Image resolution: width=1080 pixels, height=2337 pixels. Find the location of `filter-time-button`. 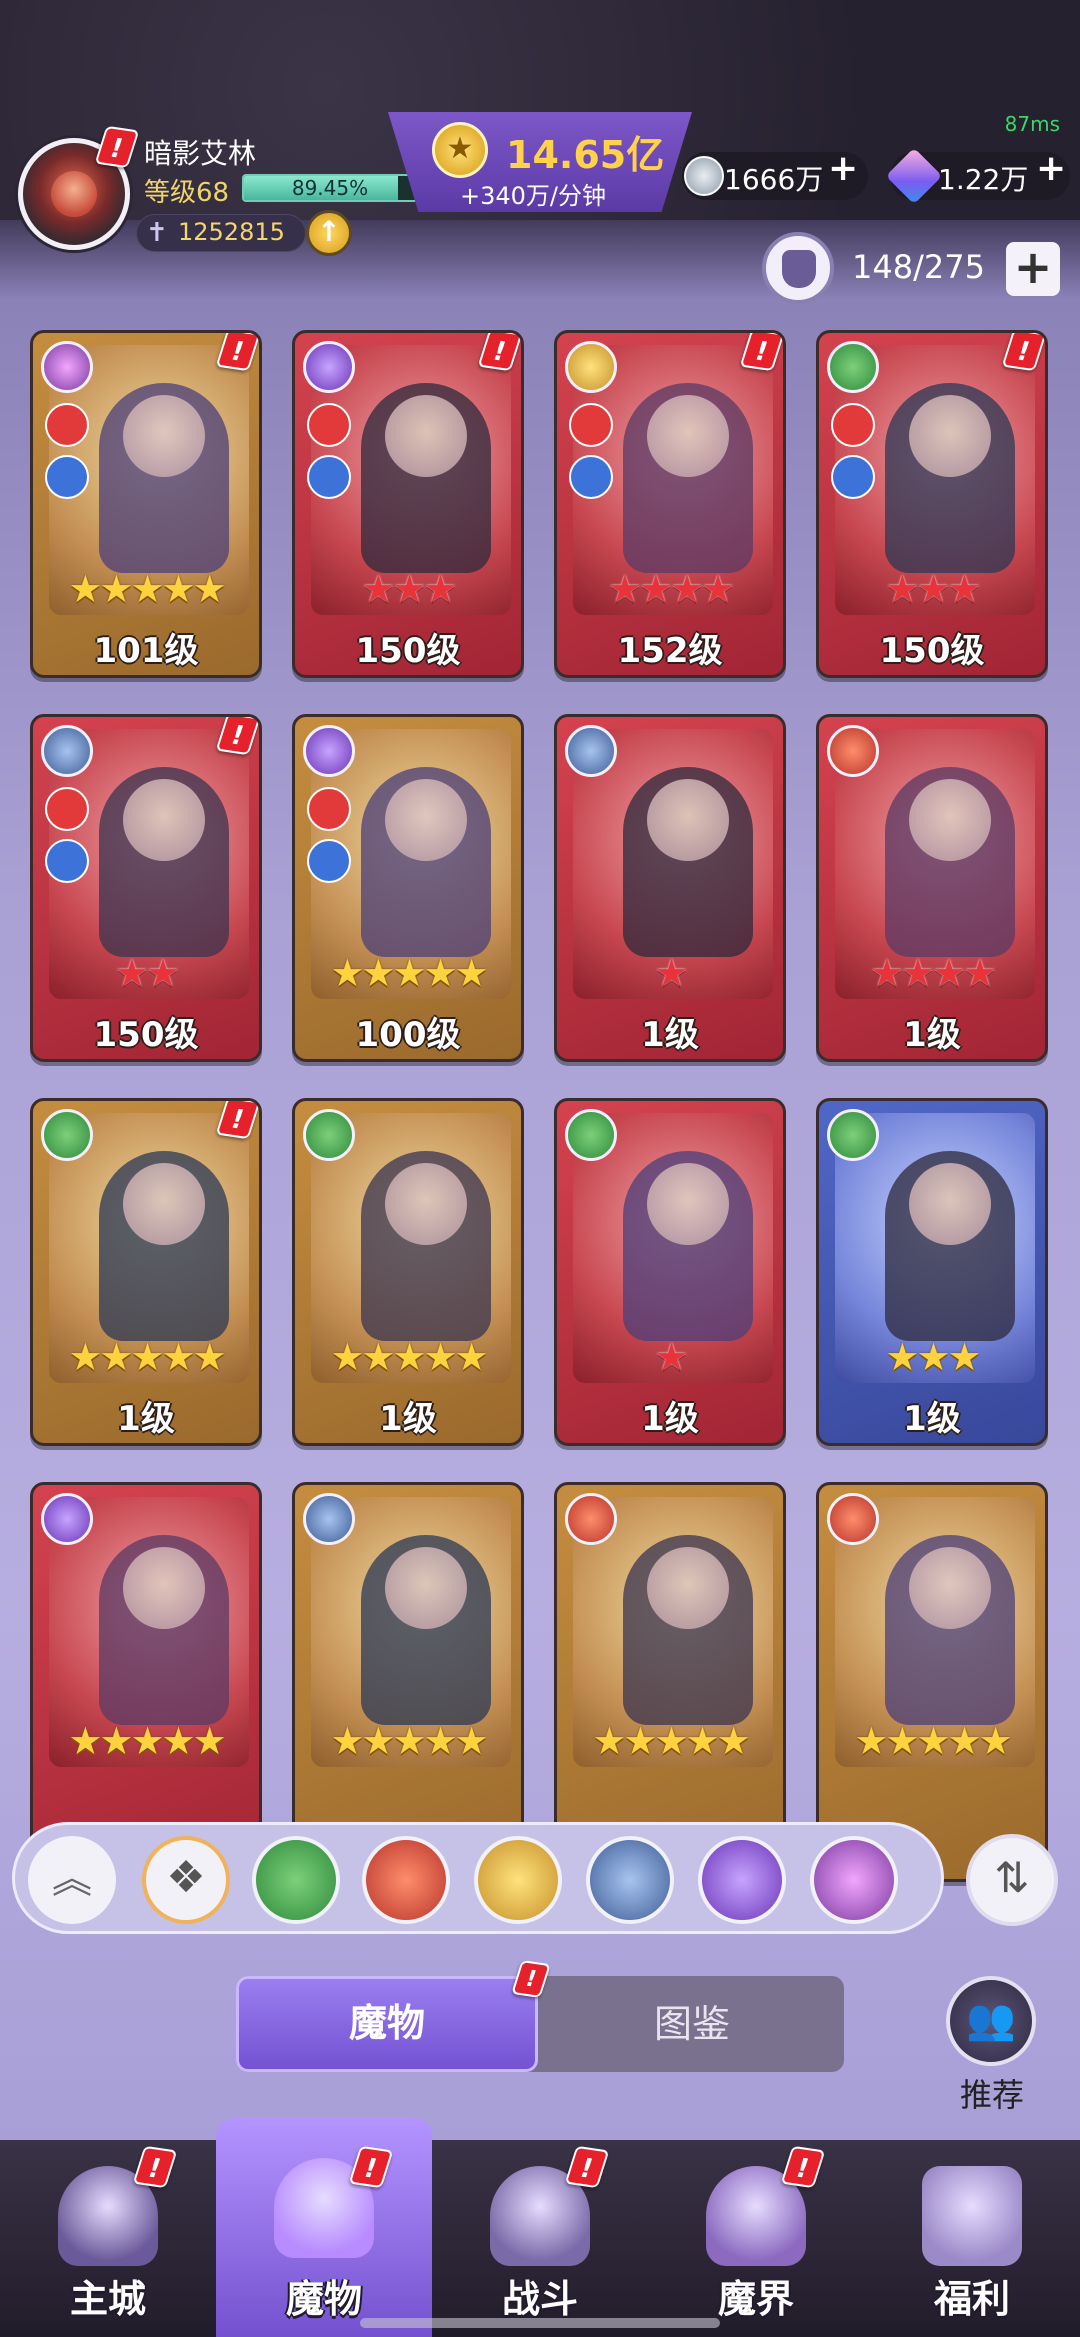

filter-time-button is located at coordinates (518, 1880).